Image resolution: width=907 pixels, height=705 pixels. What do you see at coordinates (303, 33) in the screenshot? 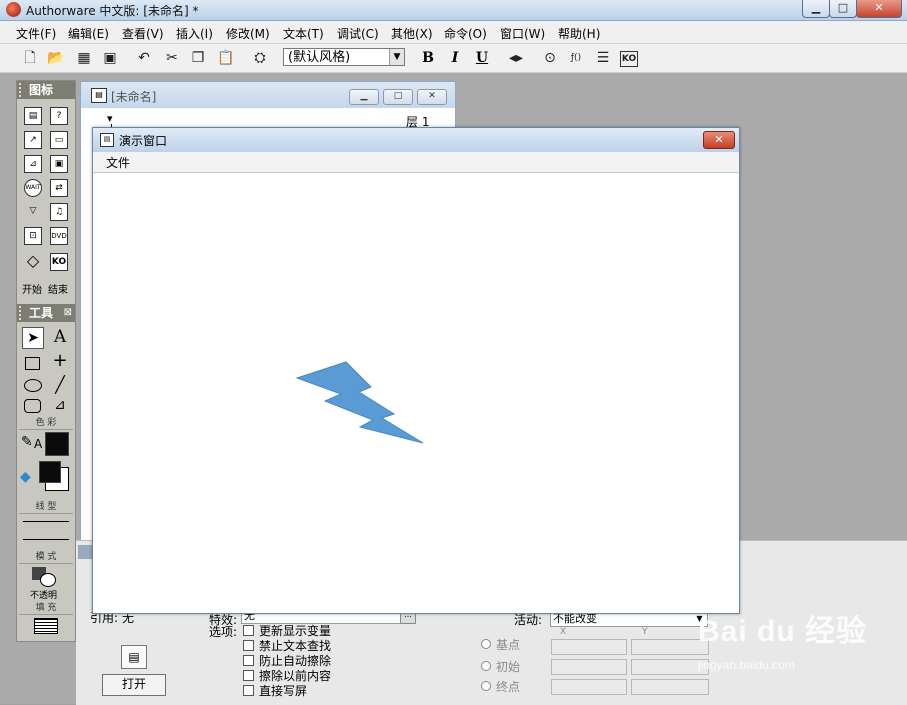
I see `menu-text: 文本(T)` at bounding box center [303, 33].